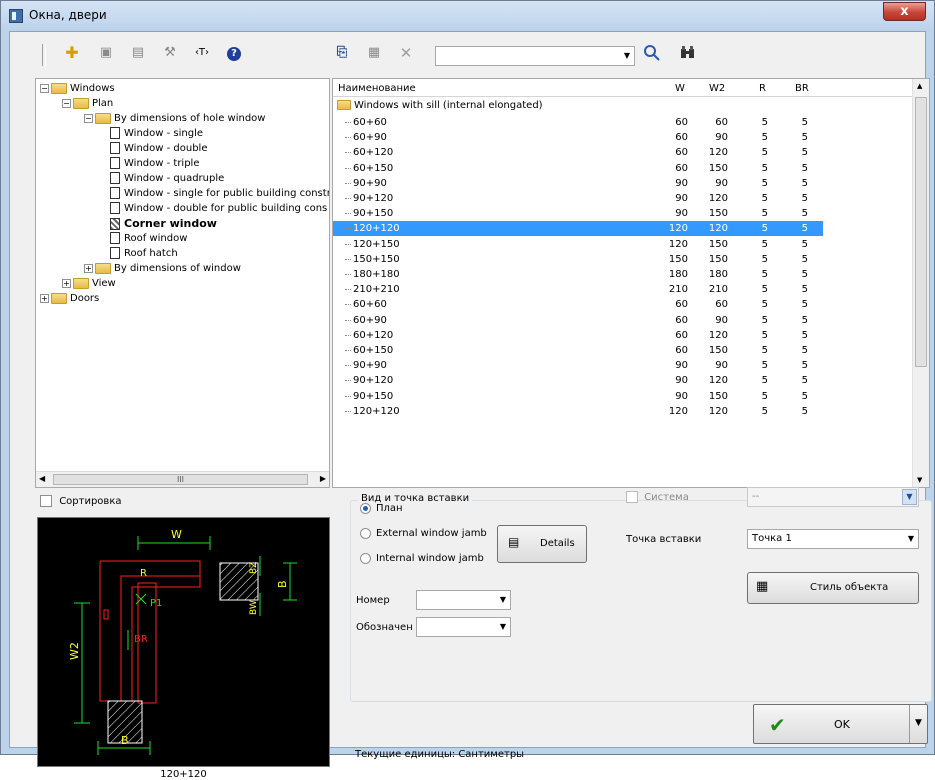 The image size is (935, 780). I want to click on binoculars-icon, so click(688, 53).